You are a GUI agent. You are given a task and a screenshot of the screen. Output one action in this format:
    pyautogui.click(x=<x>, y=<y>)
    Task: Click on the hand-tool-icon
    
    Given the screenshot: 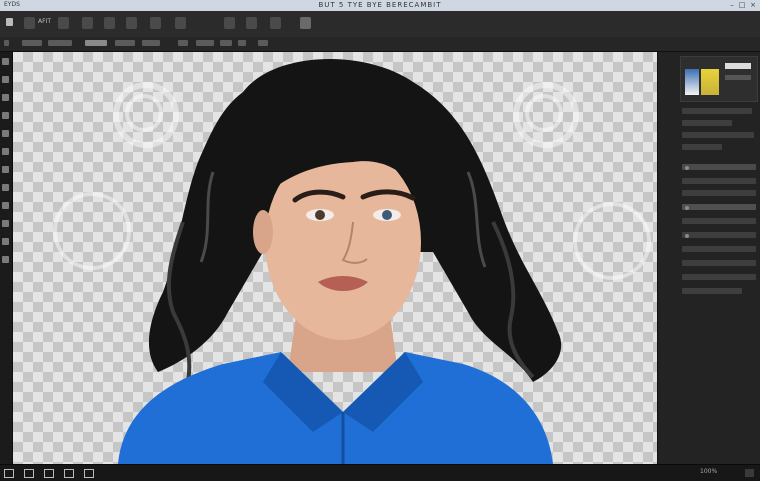 What is the action you would take?
    pyautogui.click(x=5, y=241)
    